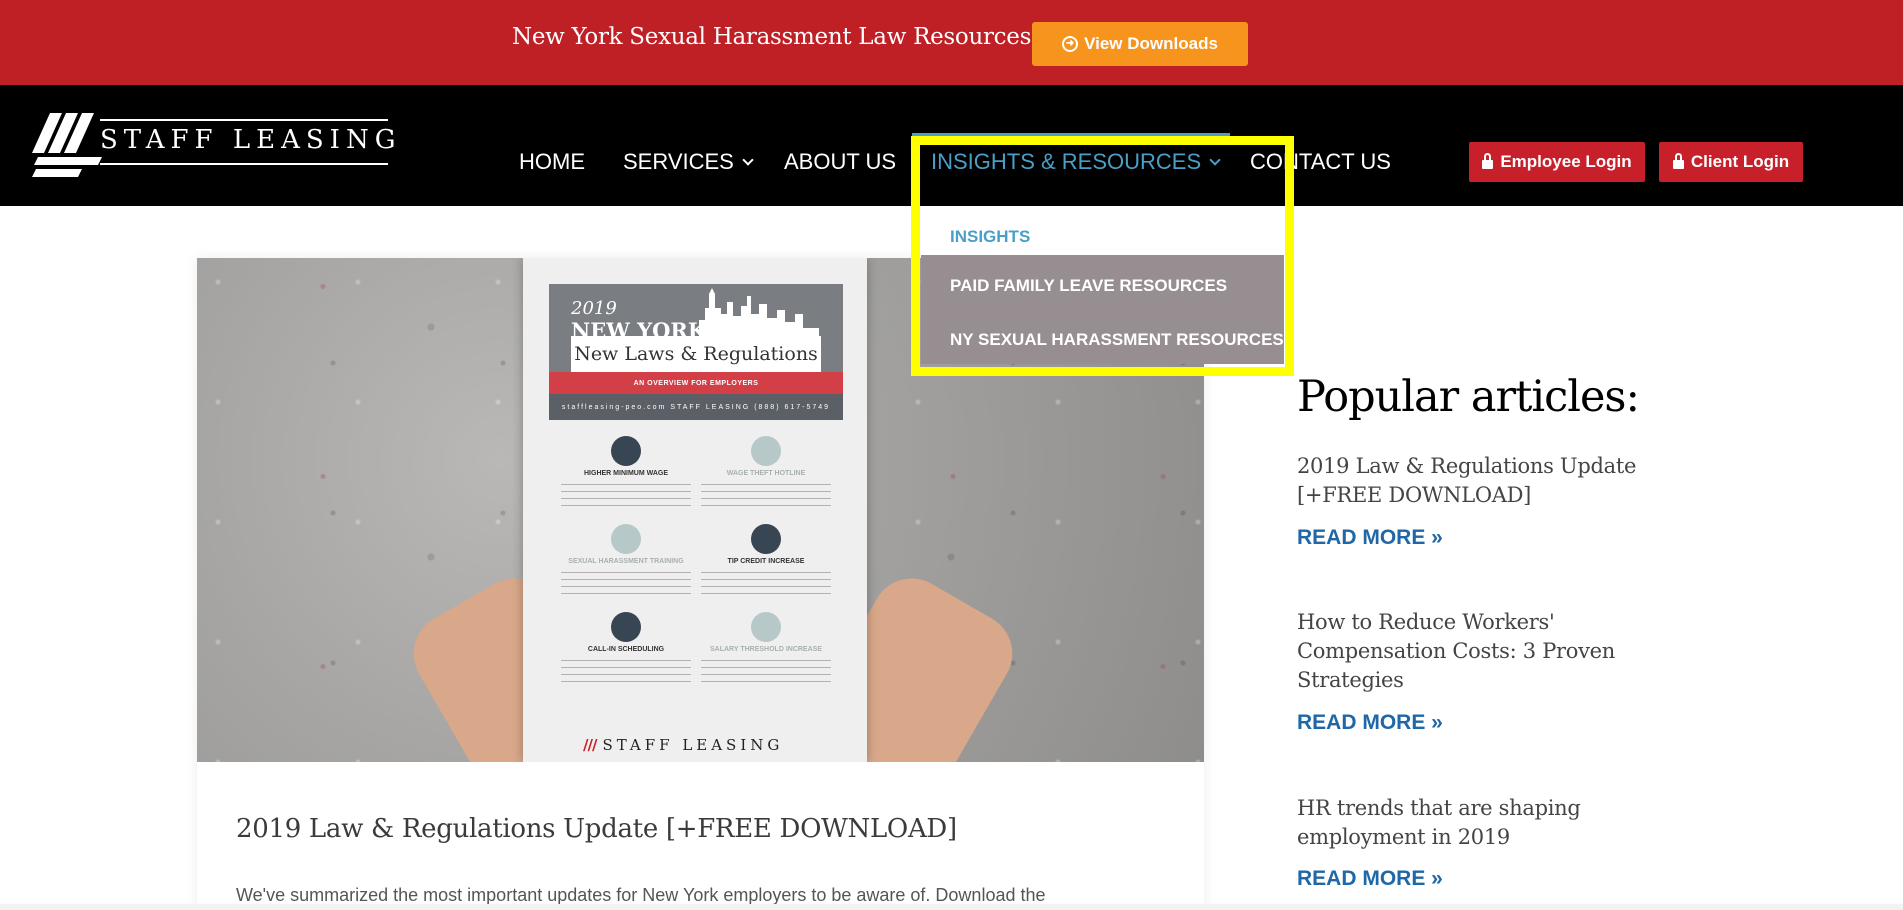 The height and width of the screenshot is (910, 1903). Describe the element at coordinates (766, 561) in the screenshot. I see `poster-section-heading: TIP CREDIT INCREASE` at that location.